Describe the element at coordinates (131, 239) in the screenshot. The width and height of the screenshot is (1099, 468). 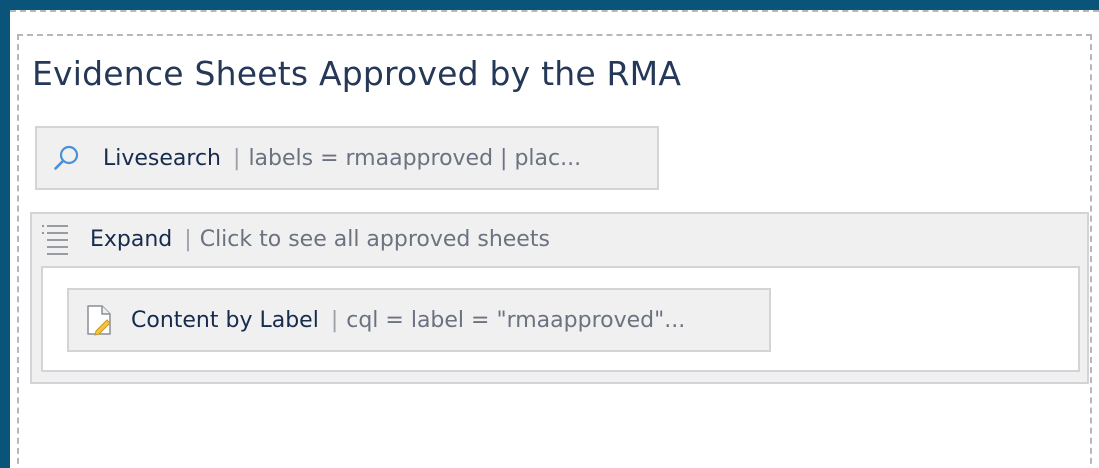
I see `expand-macro-name: Expand` at that location.